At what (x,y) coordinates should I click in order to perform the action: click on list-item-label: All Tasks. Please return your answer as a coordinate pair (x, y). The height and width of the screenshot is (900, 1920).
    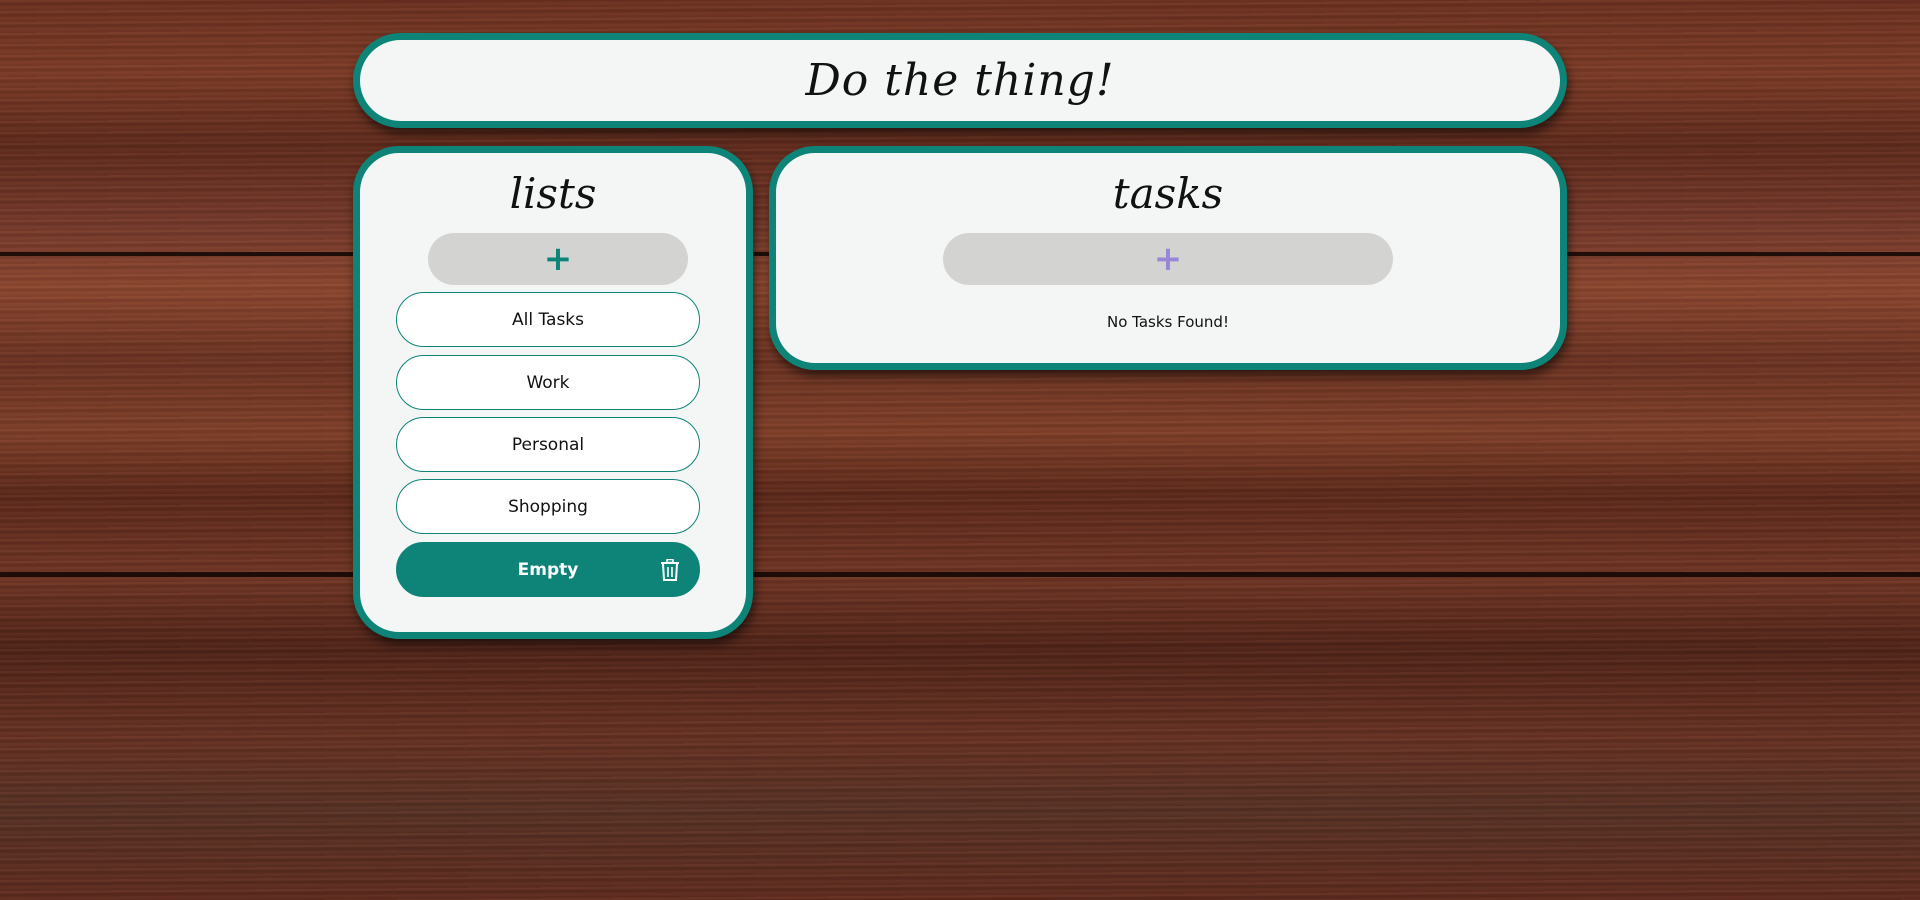
    Looking at the image, I should click on (548, 319).